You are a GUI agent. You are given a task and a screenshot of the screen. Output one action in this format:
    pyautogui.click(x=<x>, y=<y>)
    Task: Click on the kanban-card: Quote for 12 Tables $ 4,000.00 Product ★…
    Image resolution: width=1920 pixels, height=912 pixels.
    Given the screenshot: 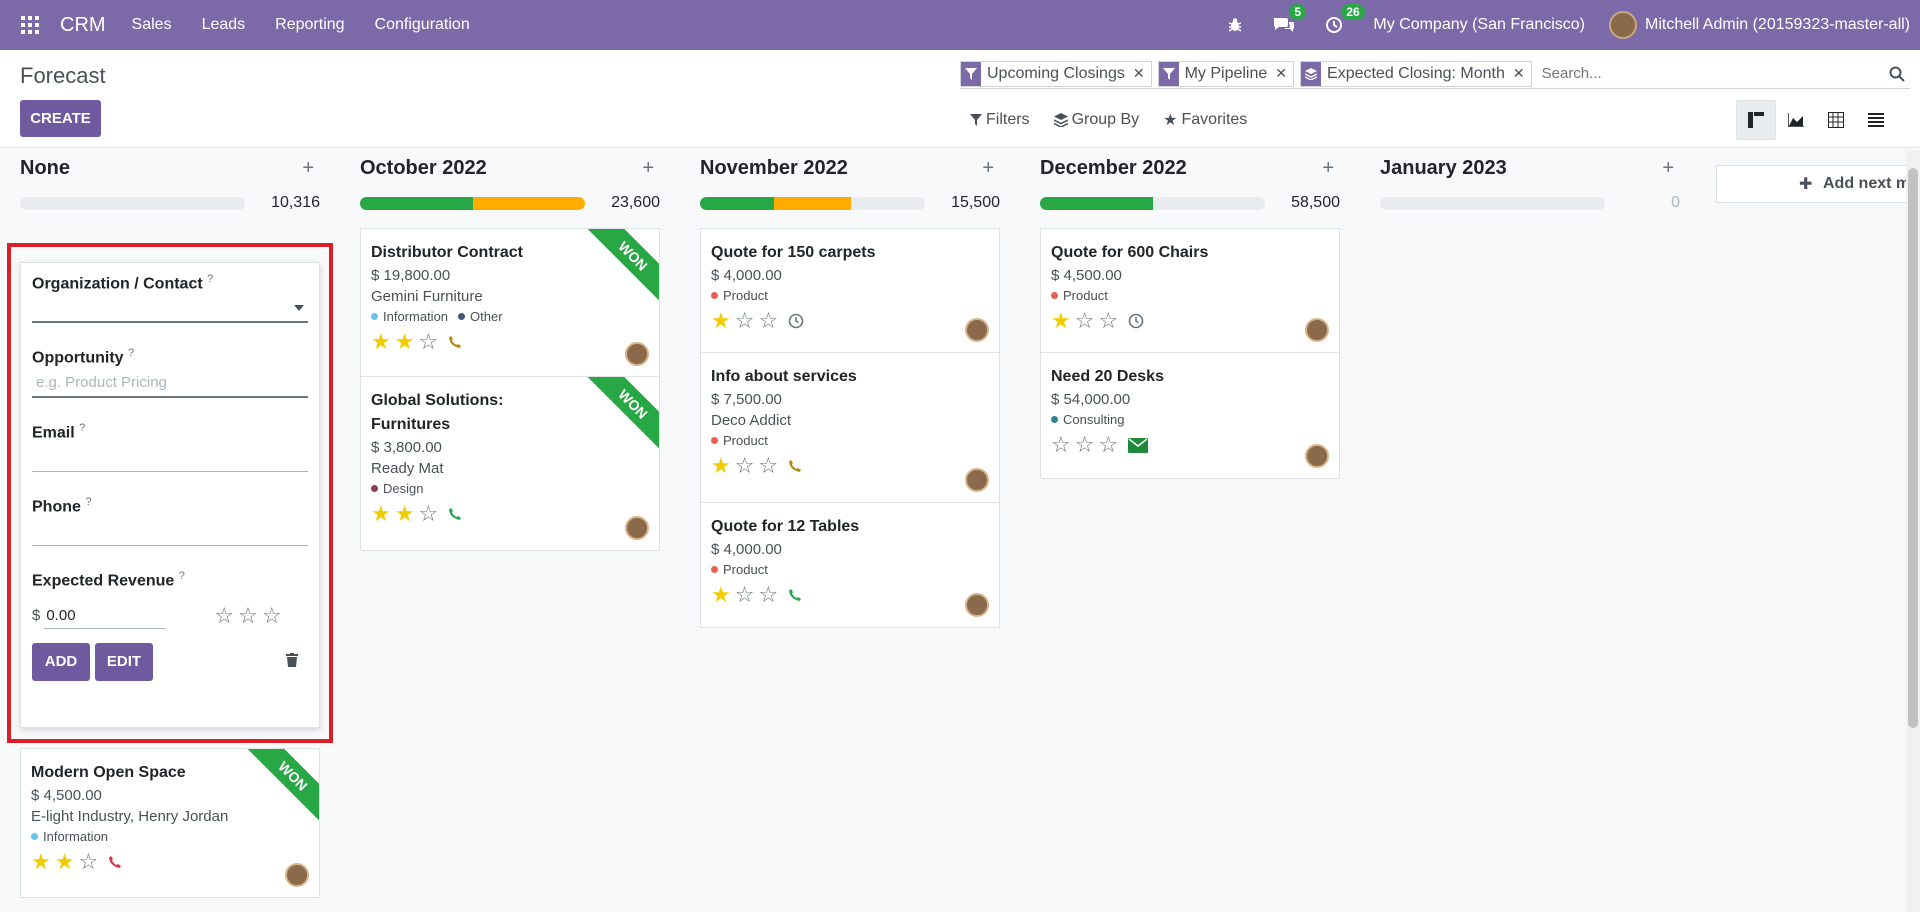 What is the action you would take?
    pyautogui.click(x=850, y=565)
    